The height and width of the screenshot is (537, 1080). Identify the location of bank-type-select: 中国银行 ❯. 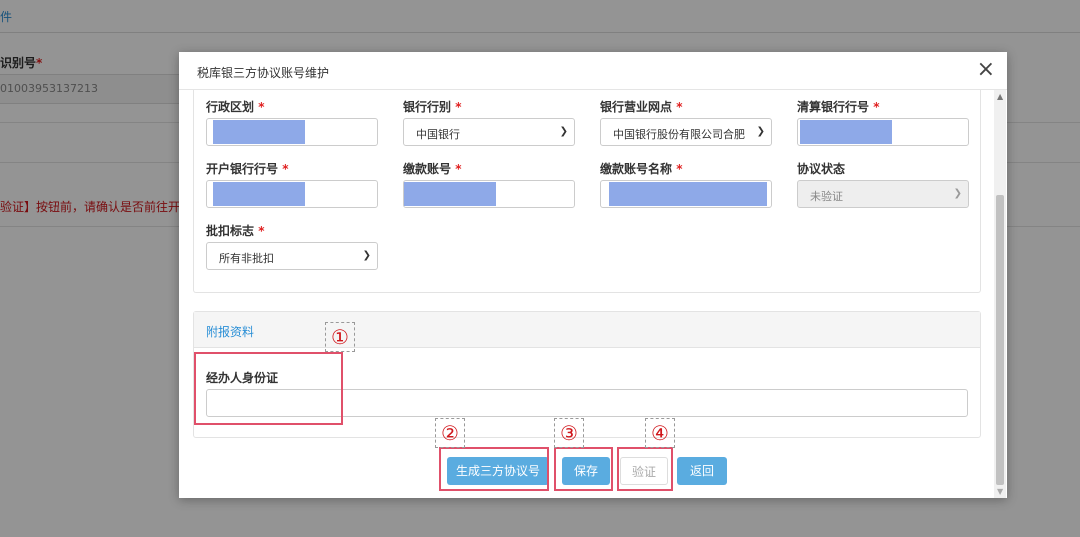
(489, 132).